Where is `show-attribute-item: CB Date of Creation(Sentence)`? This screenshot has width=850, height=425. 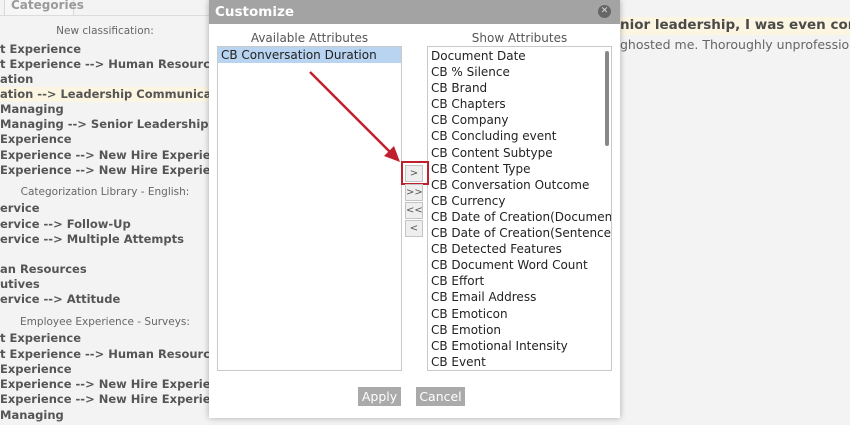
show-attribute-item: CB Date of Creation(Sentence) is located at coordinates (519, 233).